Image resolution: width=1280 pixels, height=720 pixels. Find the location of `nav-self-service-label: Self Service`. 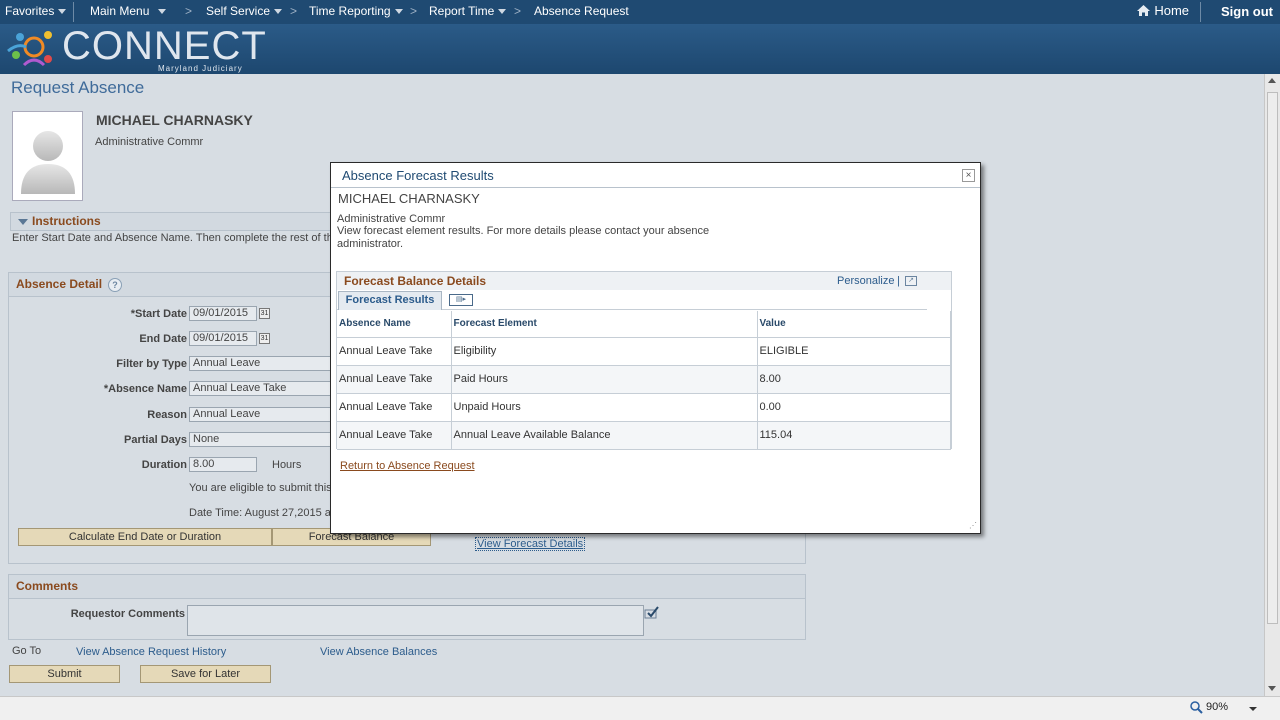

nav-self-service-label: Self Service is located at coordinates (238, 11).